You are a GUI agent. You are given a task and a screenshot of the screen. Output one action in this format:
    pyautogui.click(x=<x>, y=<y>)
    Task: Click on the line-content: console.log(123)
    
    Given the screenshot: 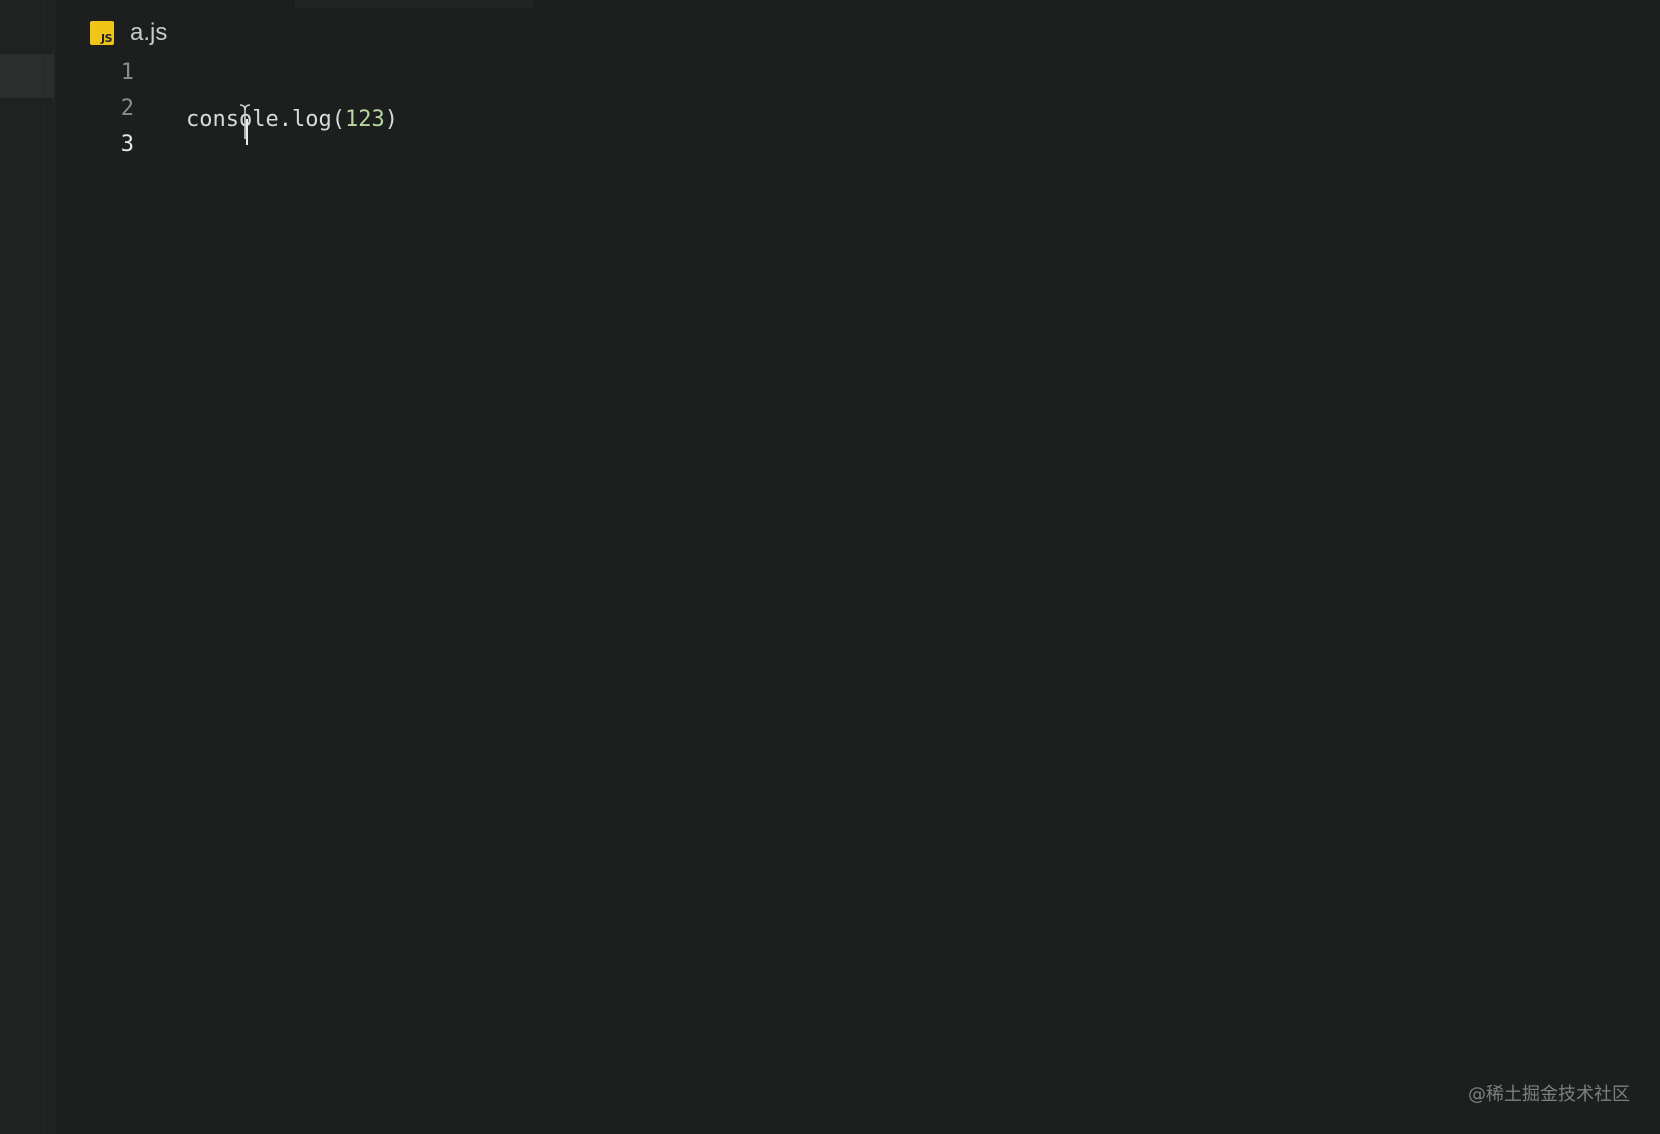 What is the action you would take?
    pyautogui.click(x=292, y=142)
    